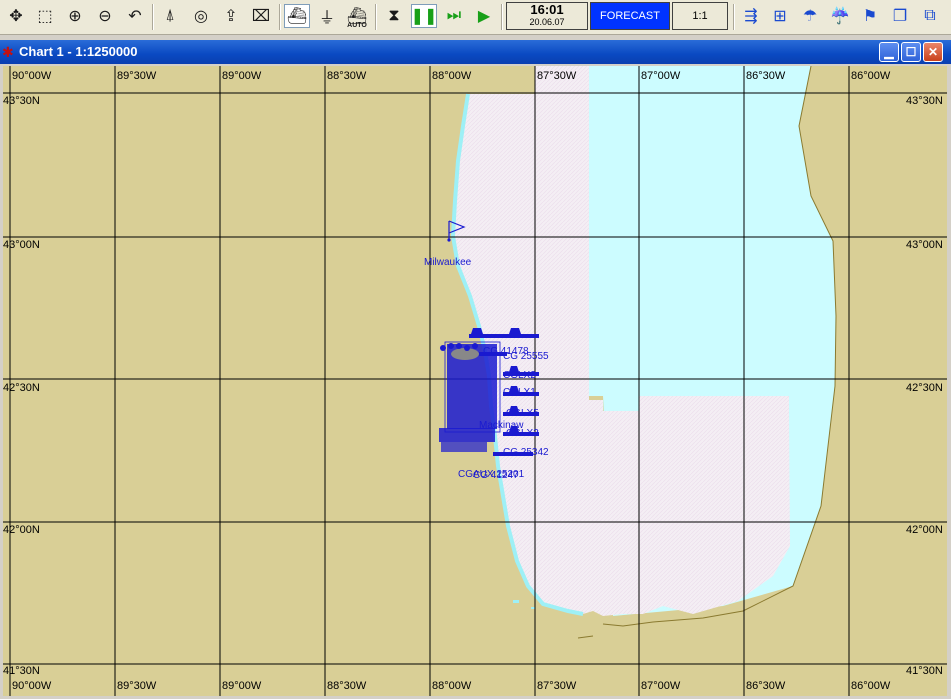 This screenshot has height=699, width=951. Describe the element at coordinates (475, 52) in the screenshot. I see `chart-window-titlebar: ✱ Chart 1 - 1:1250000 ▁ ☐ ✕` at that location.